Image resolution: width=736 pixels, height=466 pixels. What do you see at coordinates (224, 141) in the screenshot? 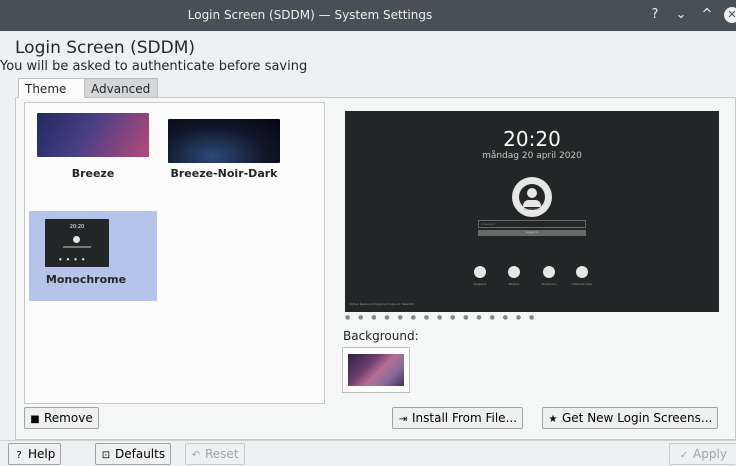
I see `theme-thumbnail-breeze-noir-dark` at bounding box center [224, 141].